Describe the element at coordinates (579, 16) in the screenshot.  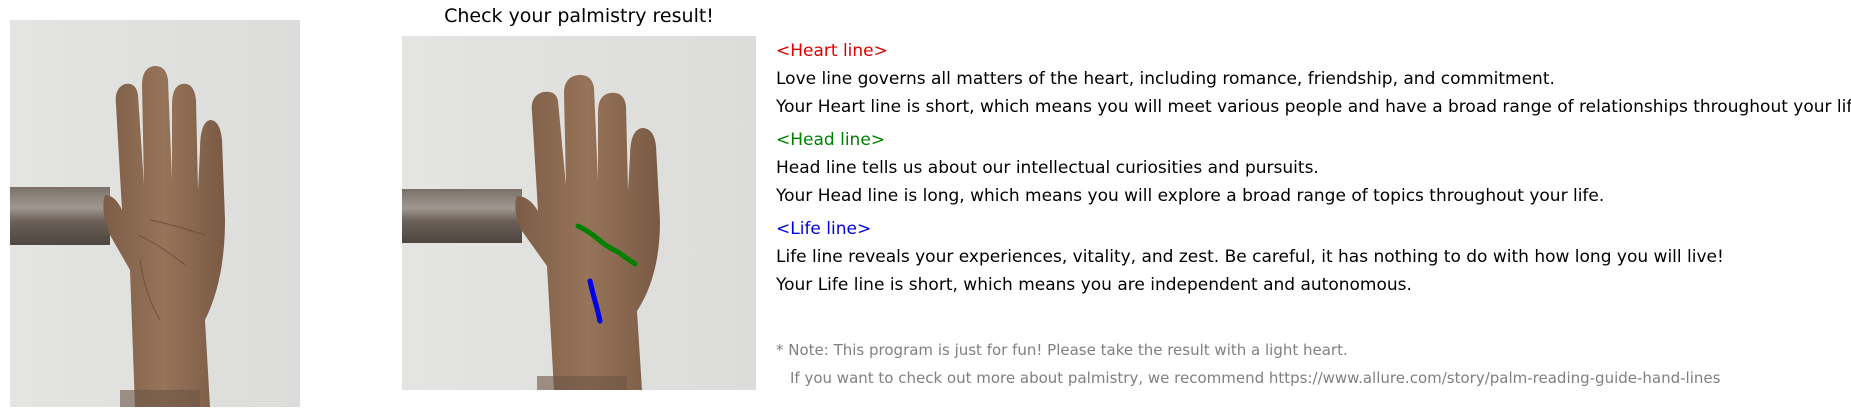
I see `page-title: Check your palmistry result!` at that location.